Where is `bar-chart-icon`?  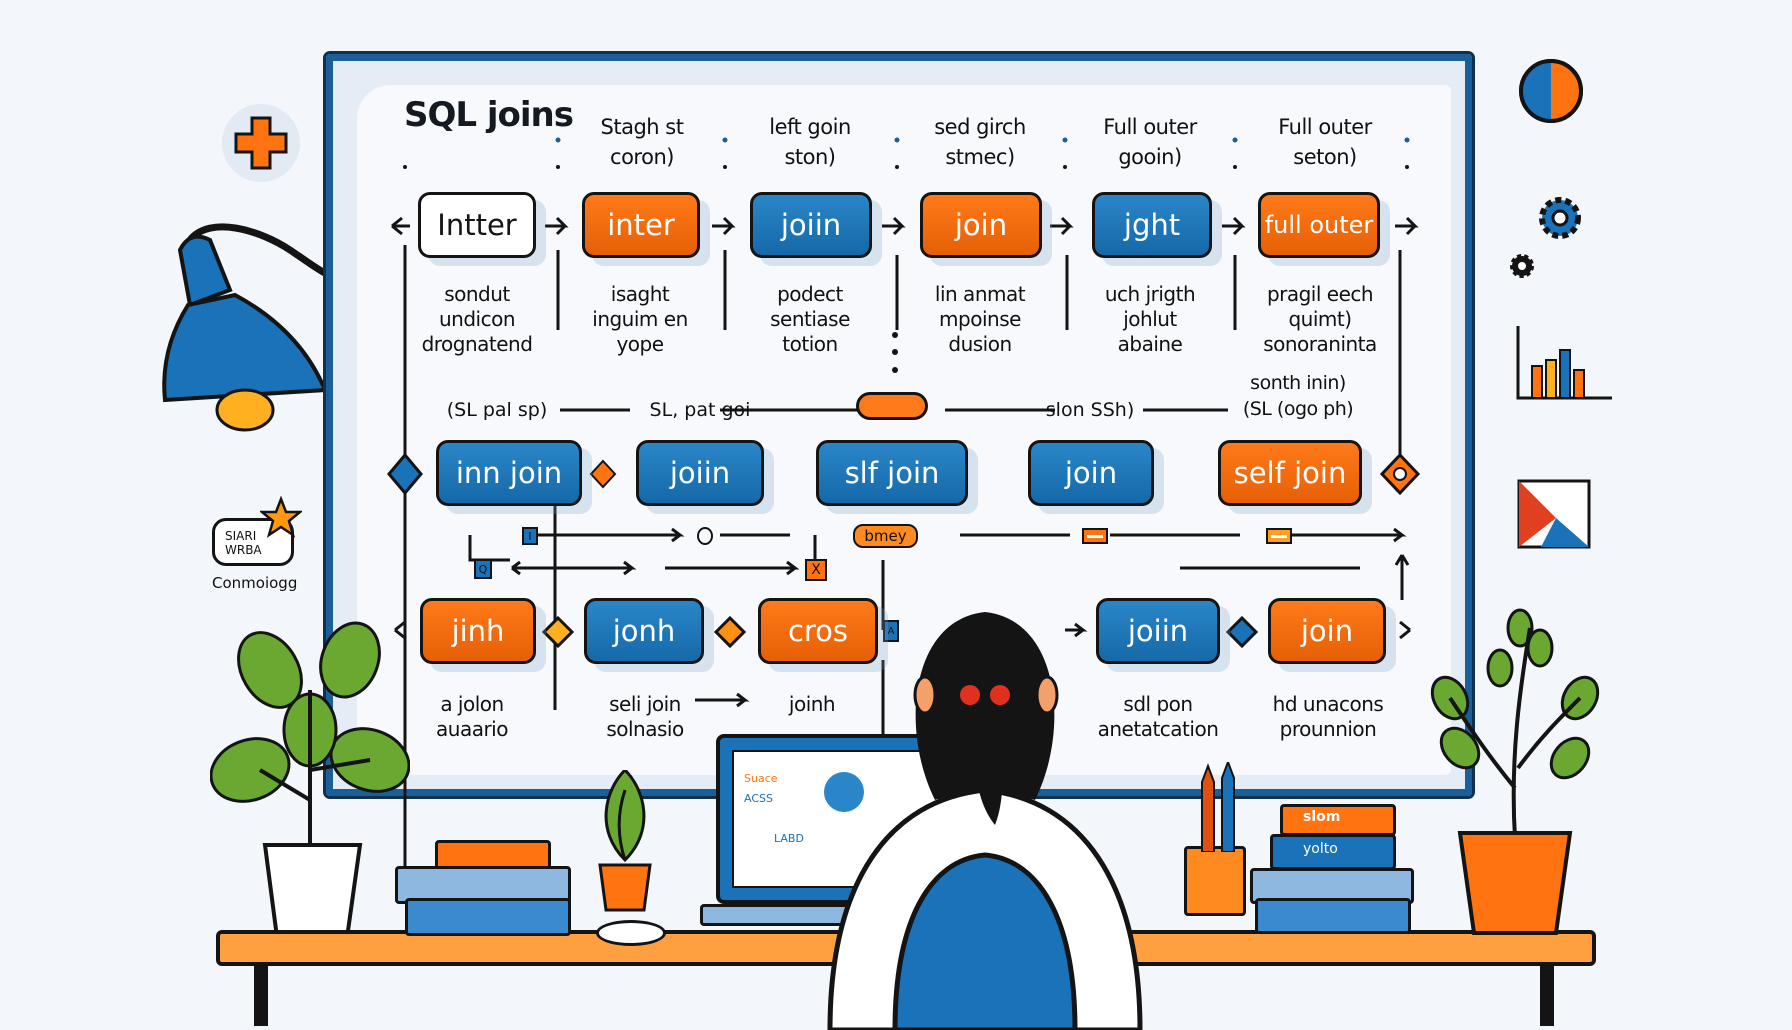 bar-chart-icon is located at coordinates (1564, 363).